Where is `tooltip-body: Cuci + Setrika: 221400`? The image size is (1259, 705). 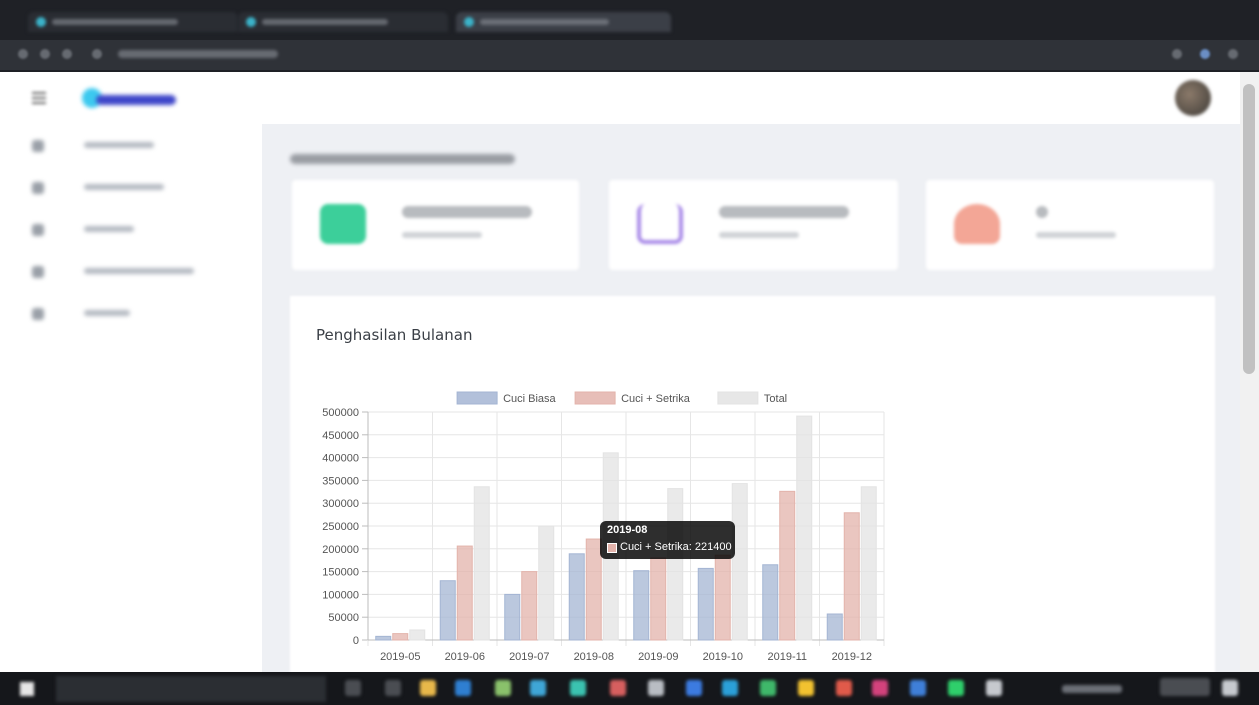 tooltip-body: Cuci + Setrika: 221400 is located at coordinates (676, 547).